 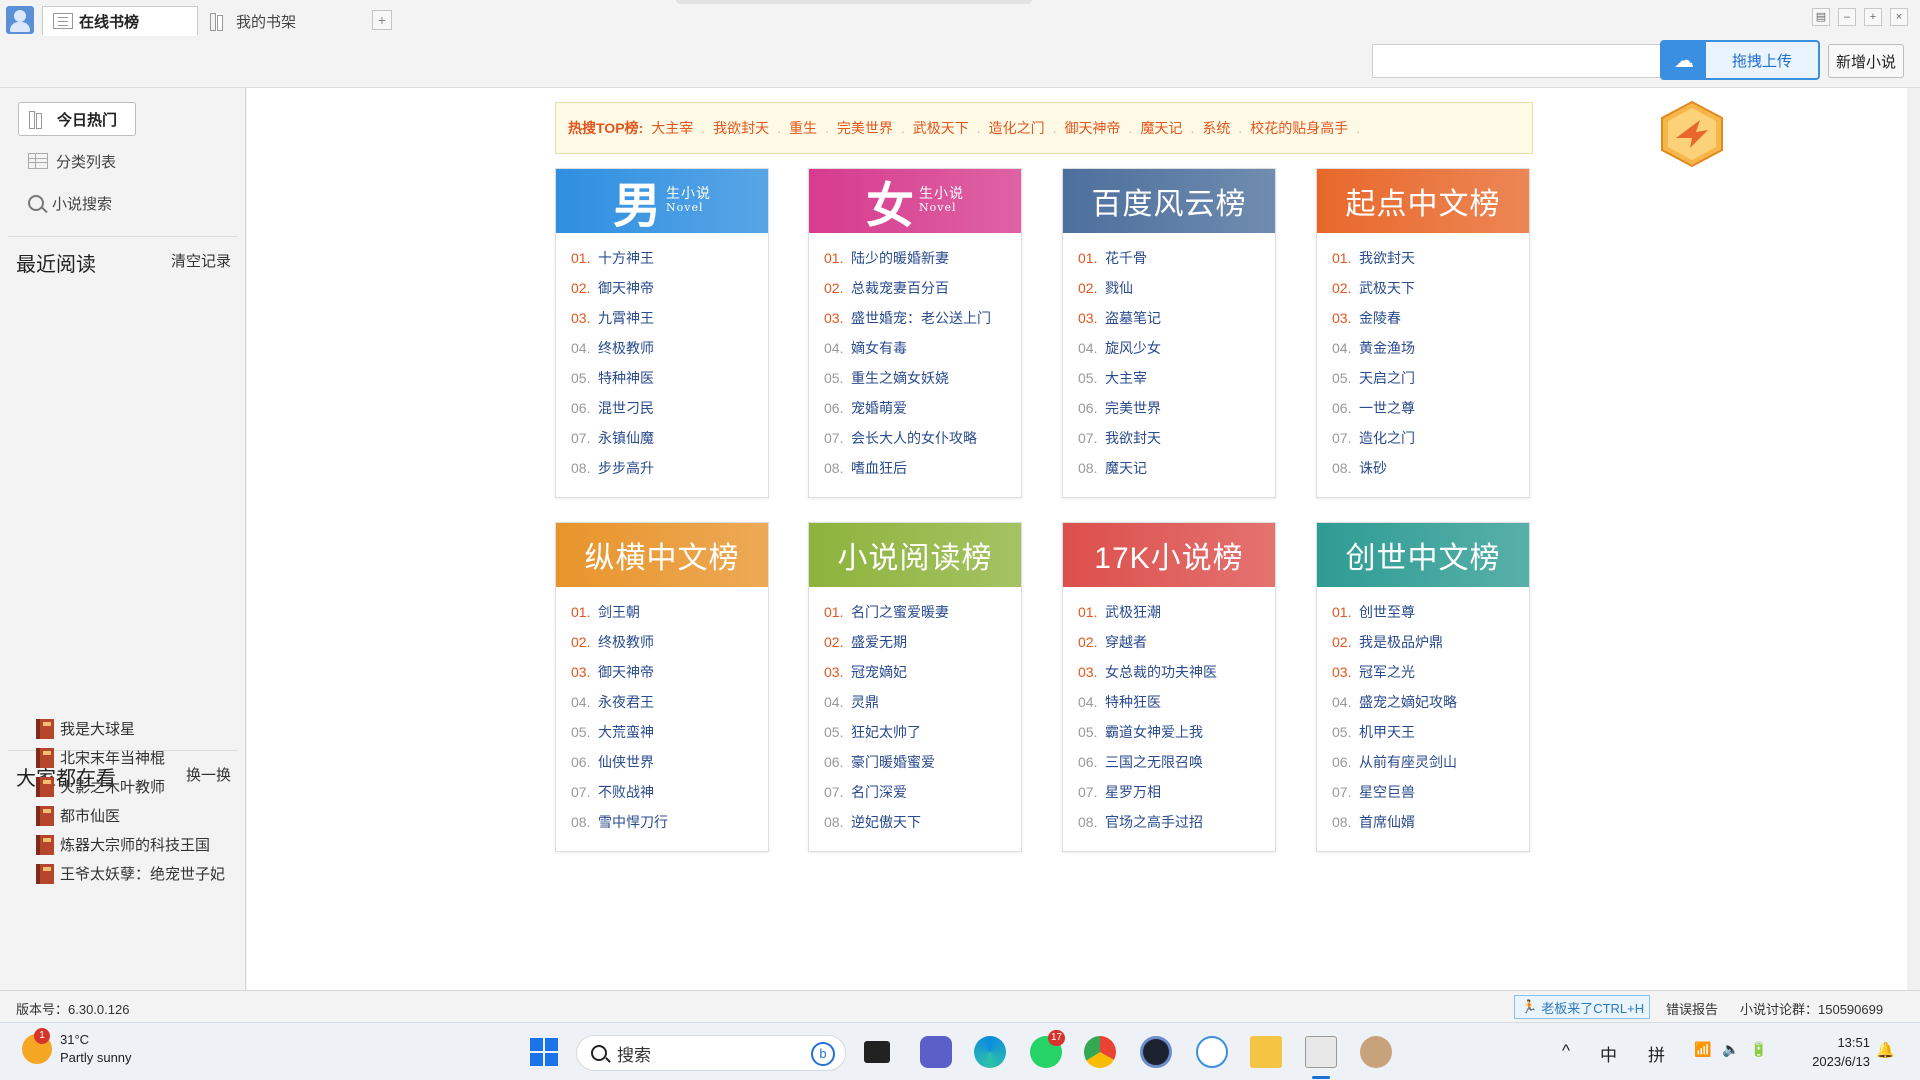 I want to click on hot-search-item: 重生, so click(x=803, y=128).